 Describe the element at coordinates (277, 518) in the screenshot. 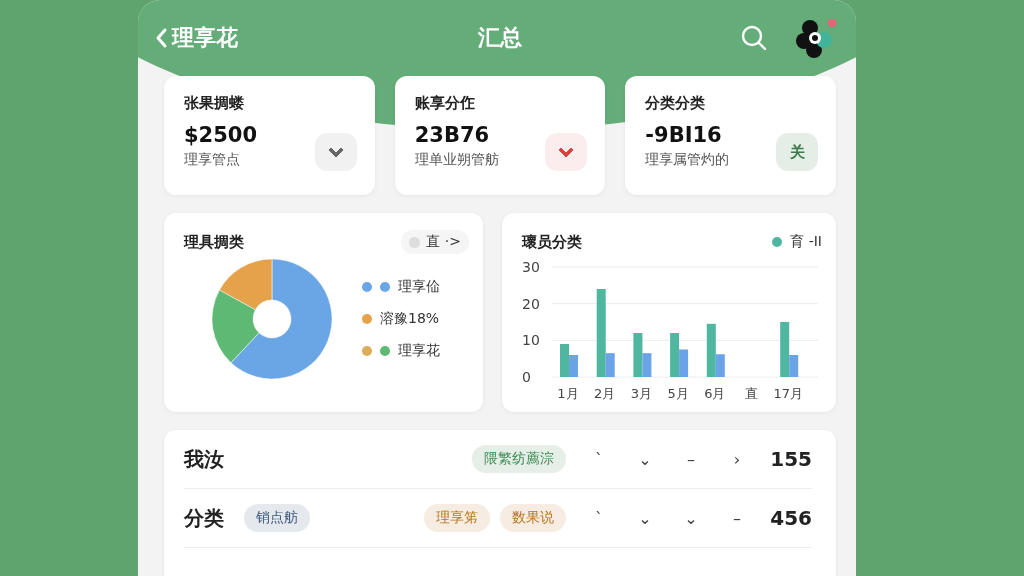

I see `tag: 销点舫` at that location.